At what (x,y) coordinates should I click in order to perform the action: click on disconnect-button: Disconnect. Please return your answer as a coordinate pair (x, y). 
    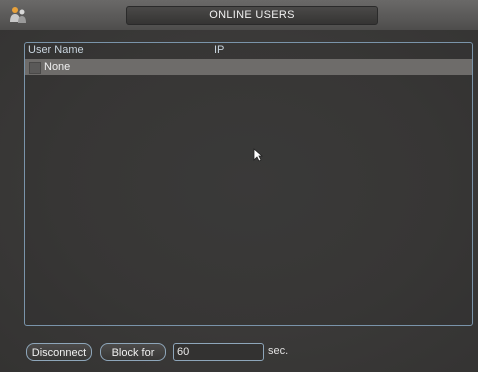
    Looking at the image, I should click on (59, 352).